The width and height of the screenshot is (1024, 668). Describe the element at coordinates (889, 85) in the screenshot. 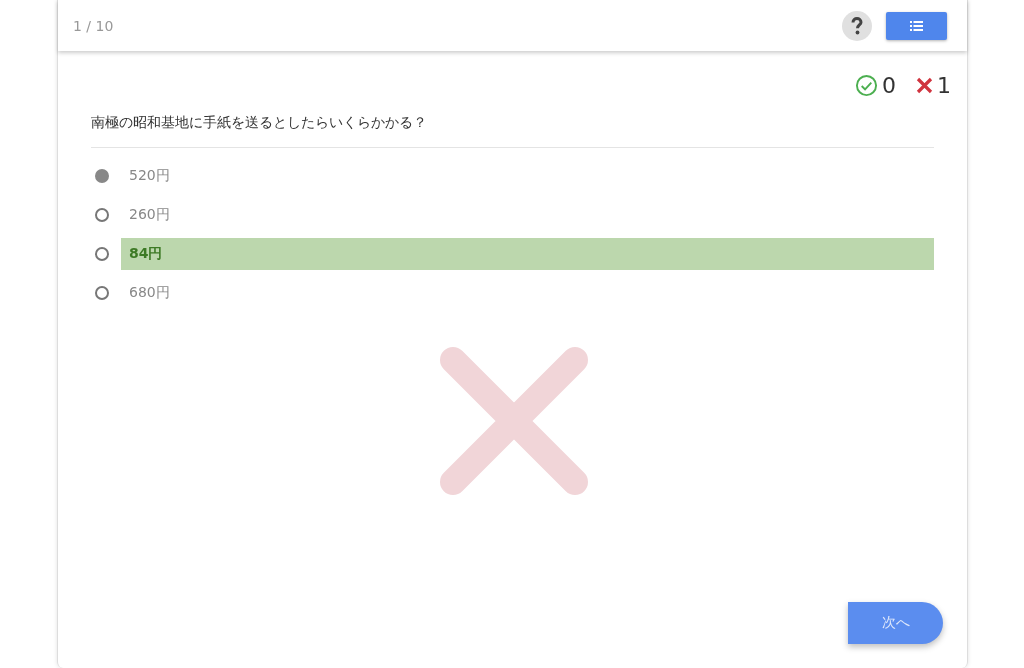

I see `correct-count: 0` at that location.